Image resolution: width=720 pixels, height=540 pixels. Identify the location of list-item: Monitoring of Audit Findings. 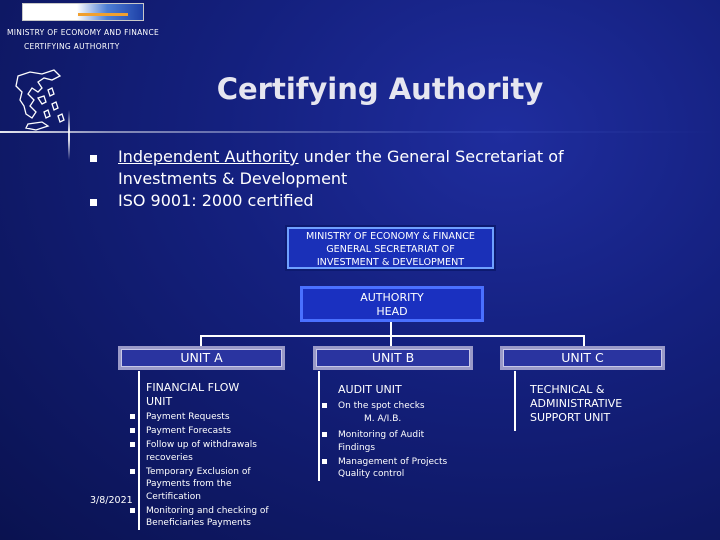
(397, 441).